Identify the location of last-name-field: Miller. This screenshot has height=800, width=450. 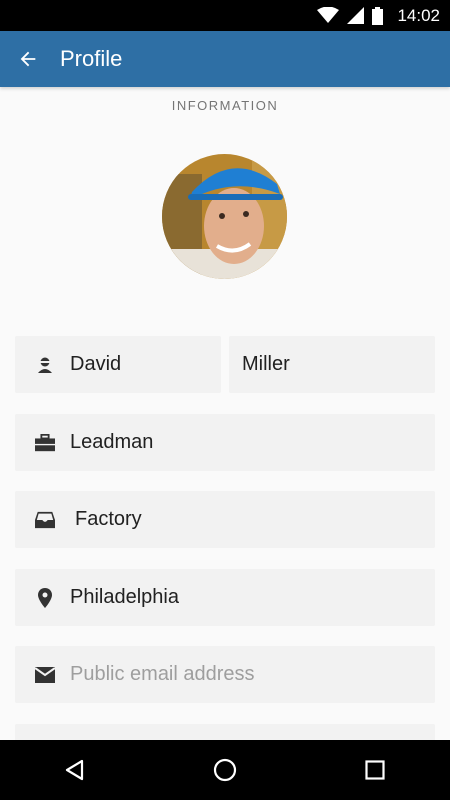
(332, 364).